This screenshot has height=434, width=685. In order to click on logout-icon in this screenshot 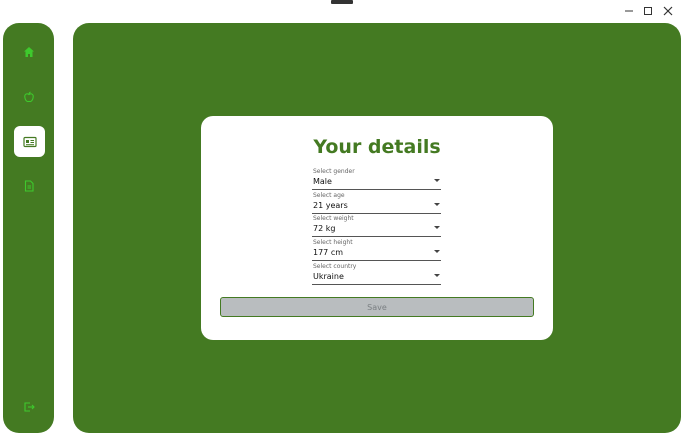, I will do `click(29, 407)`.